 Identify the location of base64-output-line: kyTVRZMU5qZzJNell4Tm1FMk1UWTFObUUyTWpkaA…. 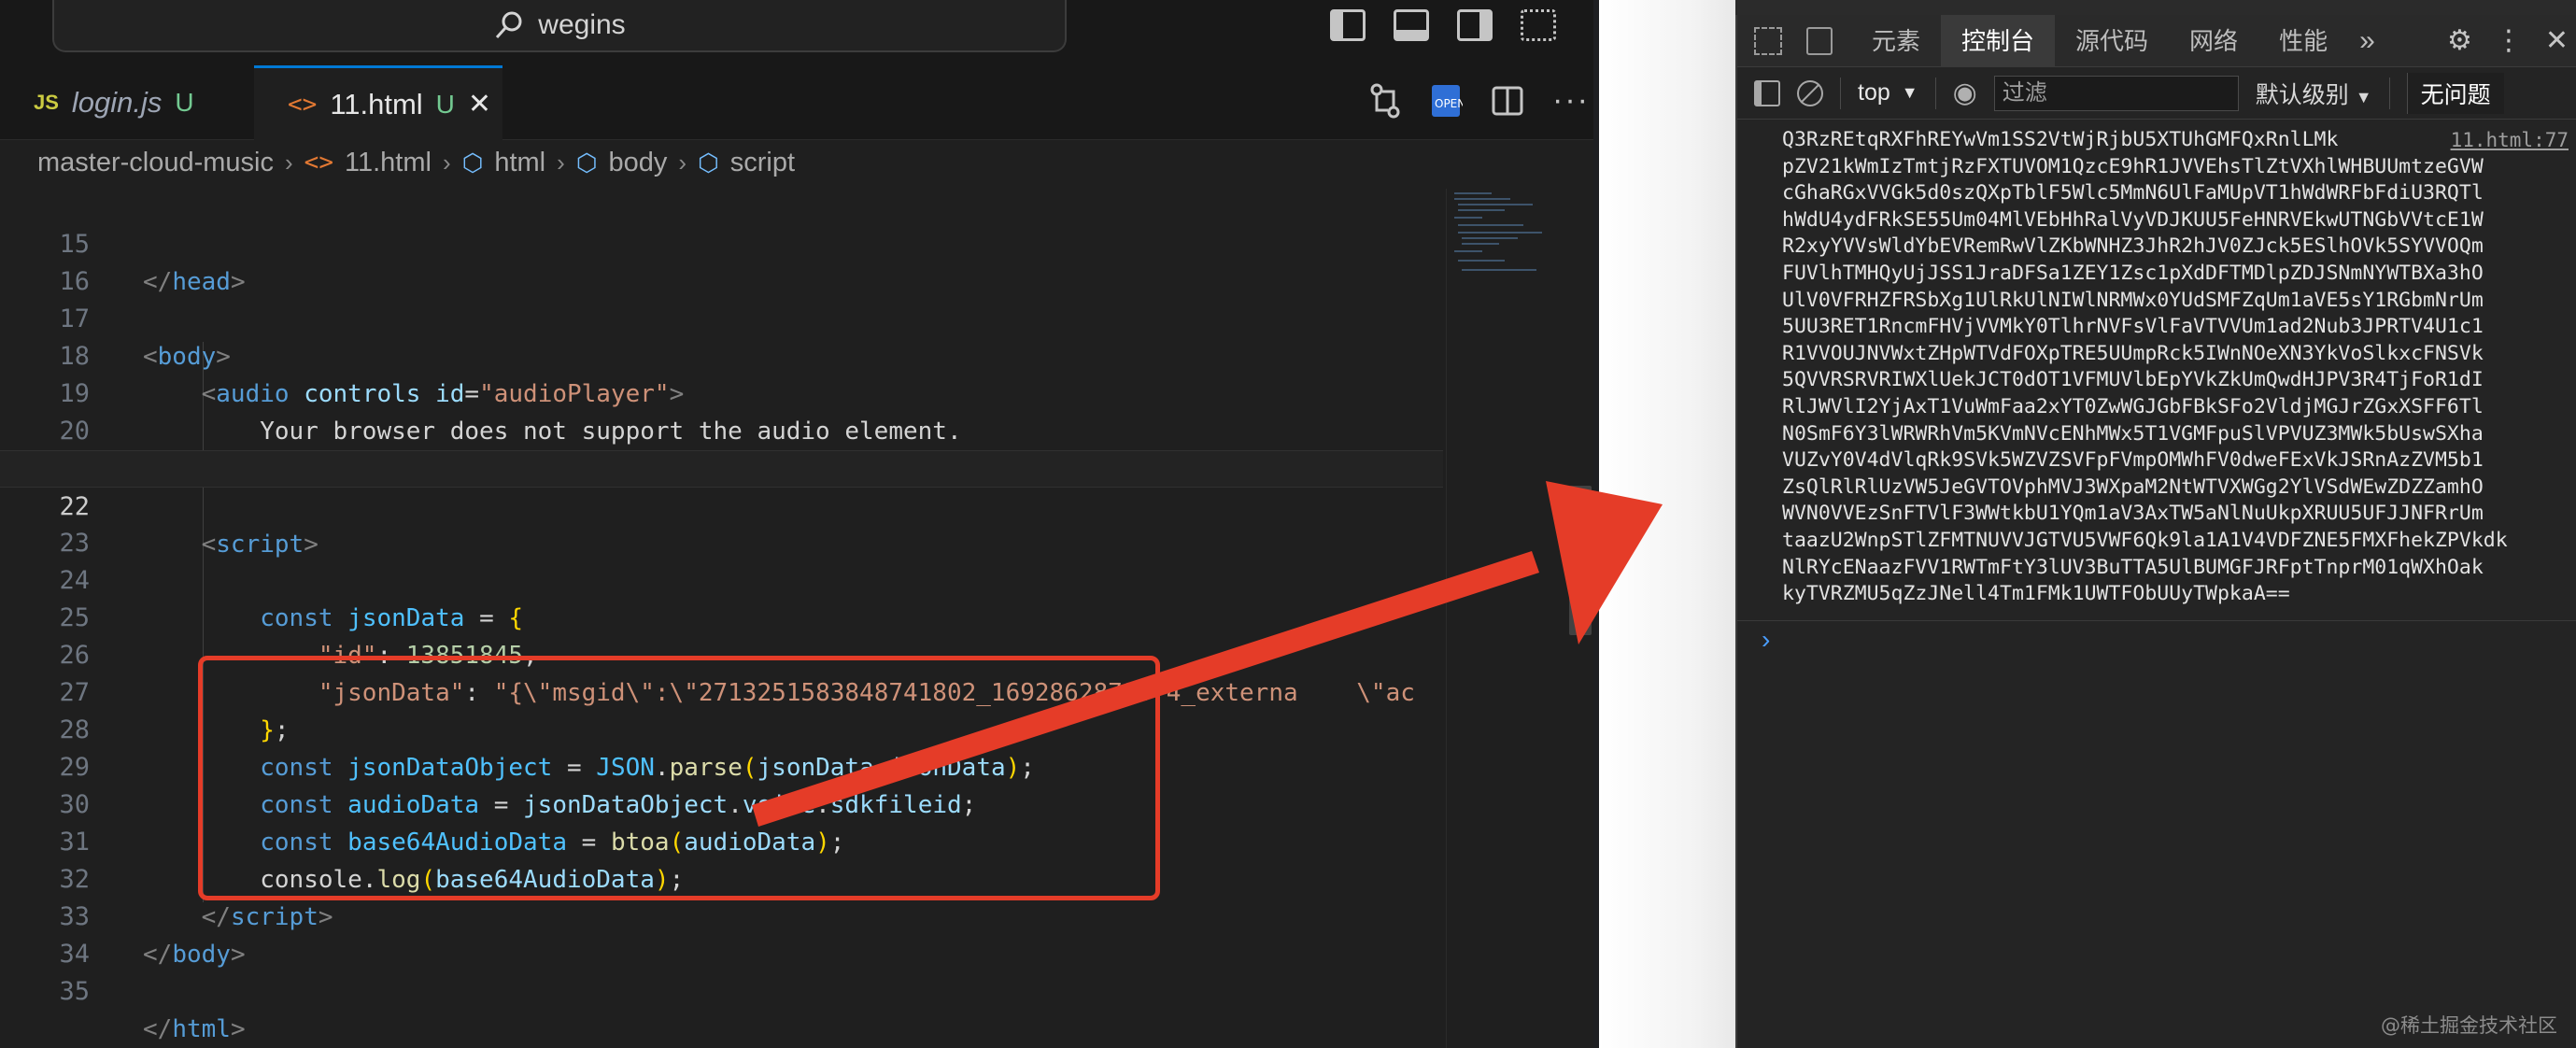
(2036, 594).